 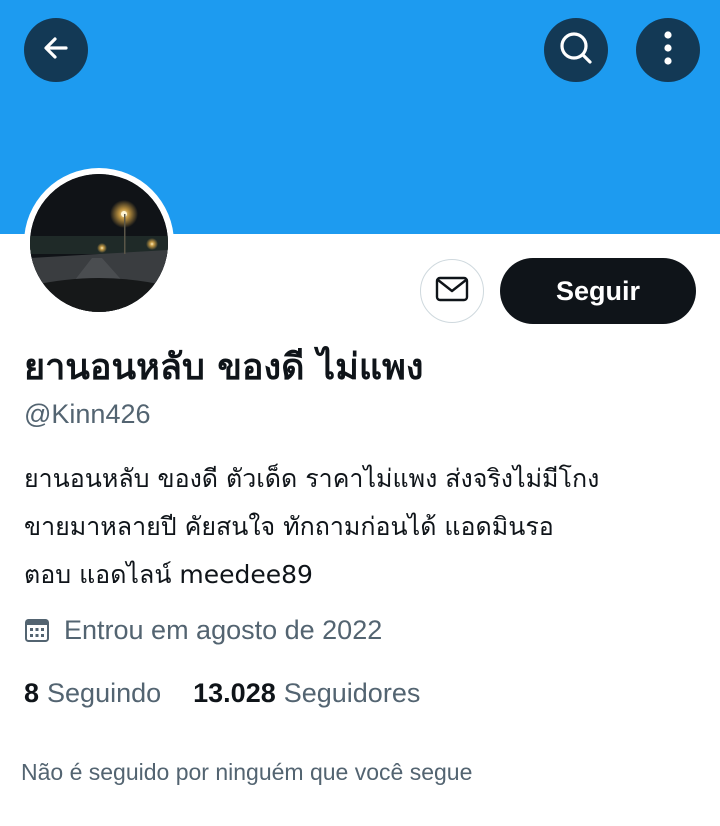 I want to click on bio-line: ตอบ แอดไลน์ meedee89, so click(x=168, y=574).